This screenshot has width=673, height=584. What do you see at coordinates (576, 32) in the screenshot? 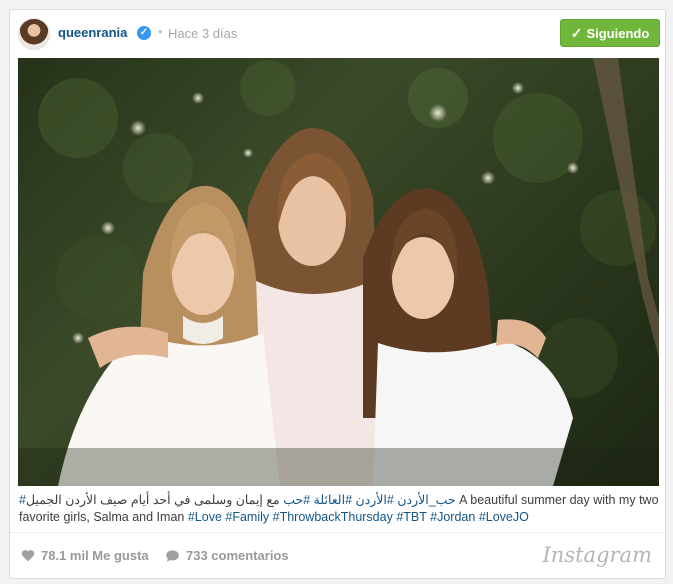
I see `checkmark-icon: ✓` at bounding box center [576, 32].